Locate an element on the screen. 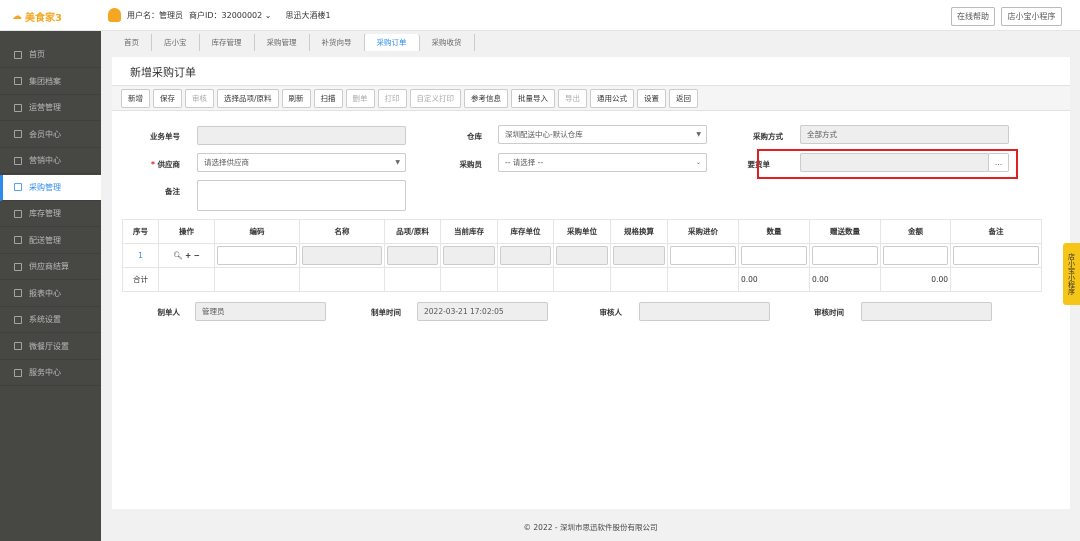 The image size is (1080, 541). edit-icon is located at coordinates (18, 160).